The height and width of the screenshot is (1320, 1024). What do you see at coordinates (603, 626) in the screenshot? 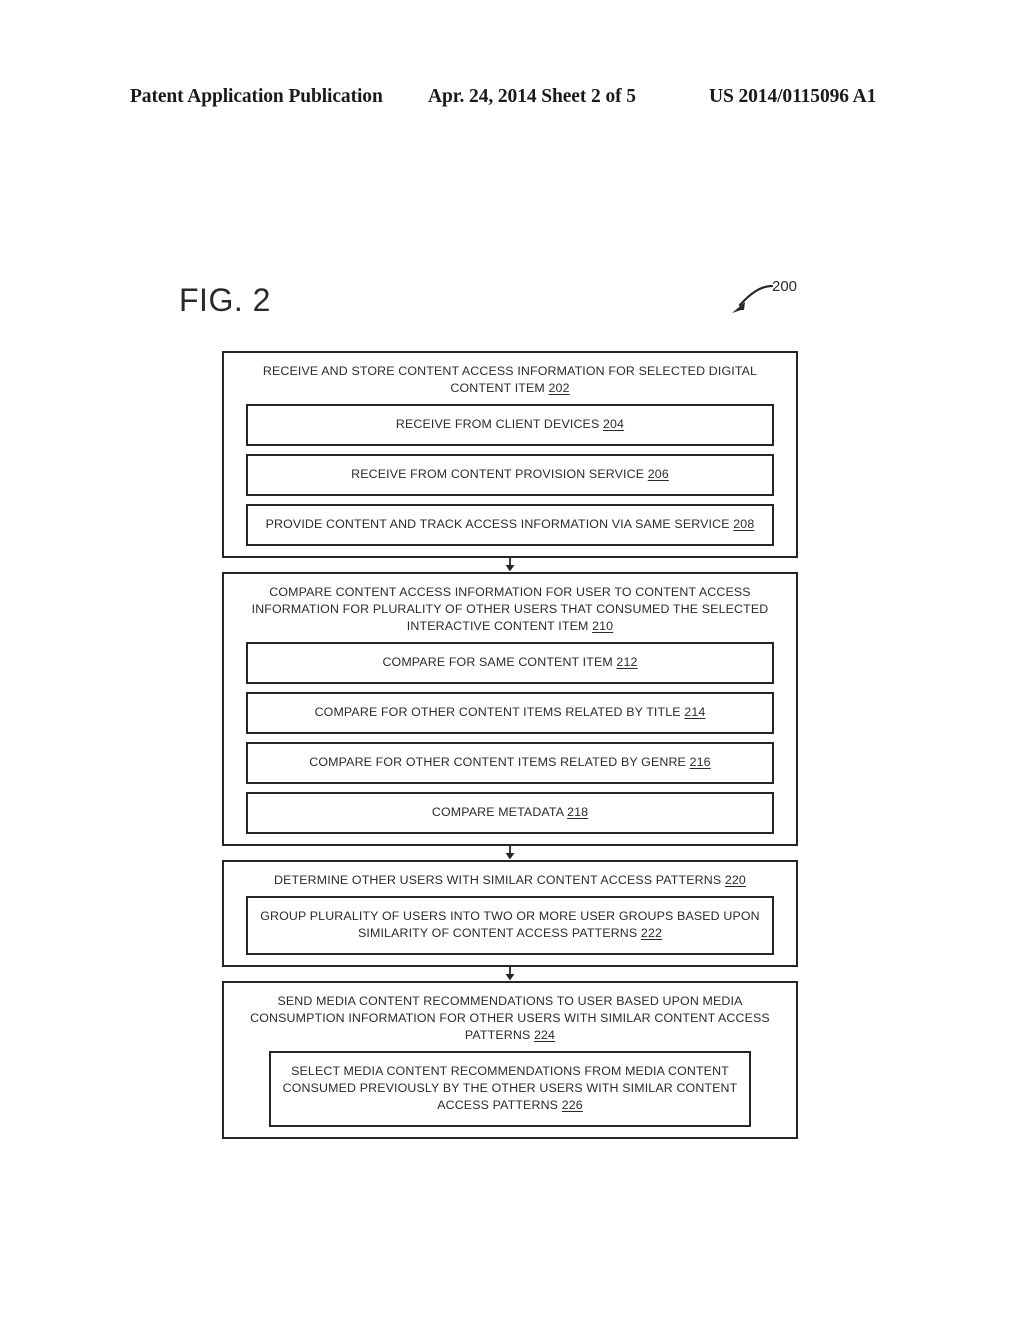
I see `flow-block-210-ref: 210` at bounding box center [603, 626].